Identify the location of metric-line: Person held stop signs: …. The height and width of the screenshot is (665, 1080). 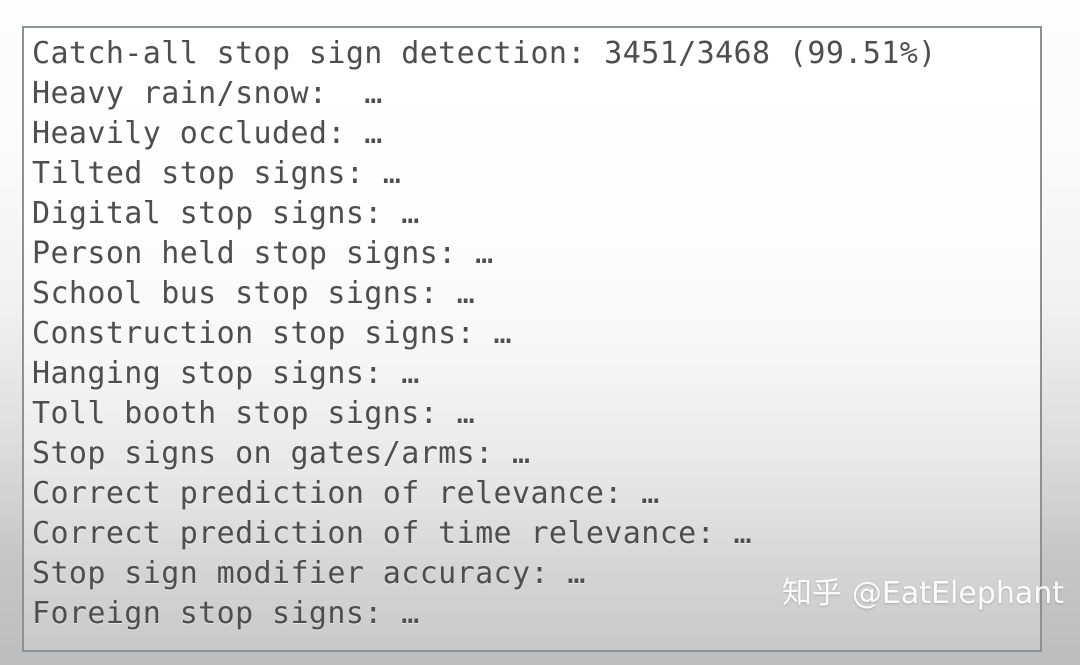
(536, 254).